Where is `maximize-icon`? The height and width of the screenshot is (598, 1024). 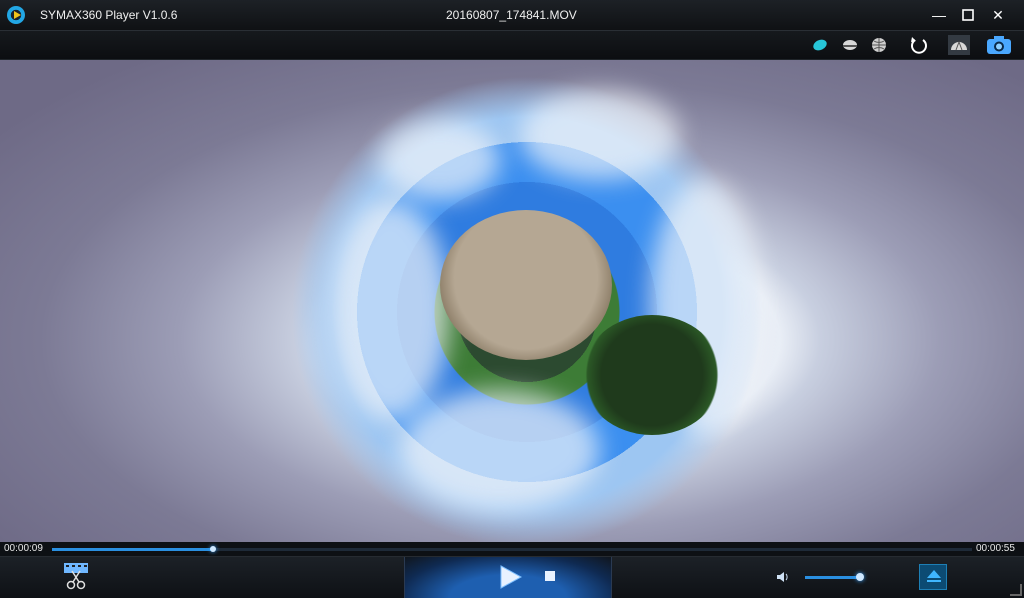
maximize-icon is located at coordinates (968, 15).